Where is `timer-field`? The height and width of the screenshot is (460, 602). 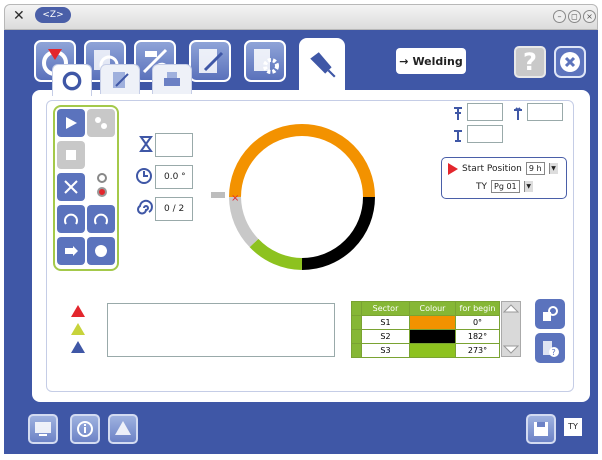 timer-field is located at coordinates (174, 145).